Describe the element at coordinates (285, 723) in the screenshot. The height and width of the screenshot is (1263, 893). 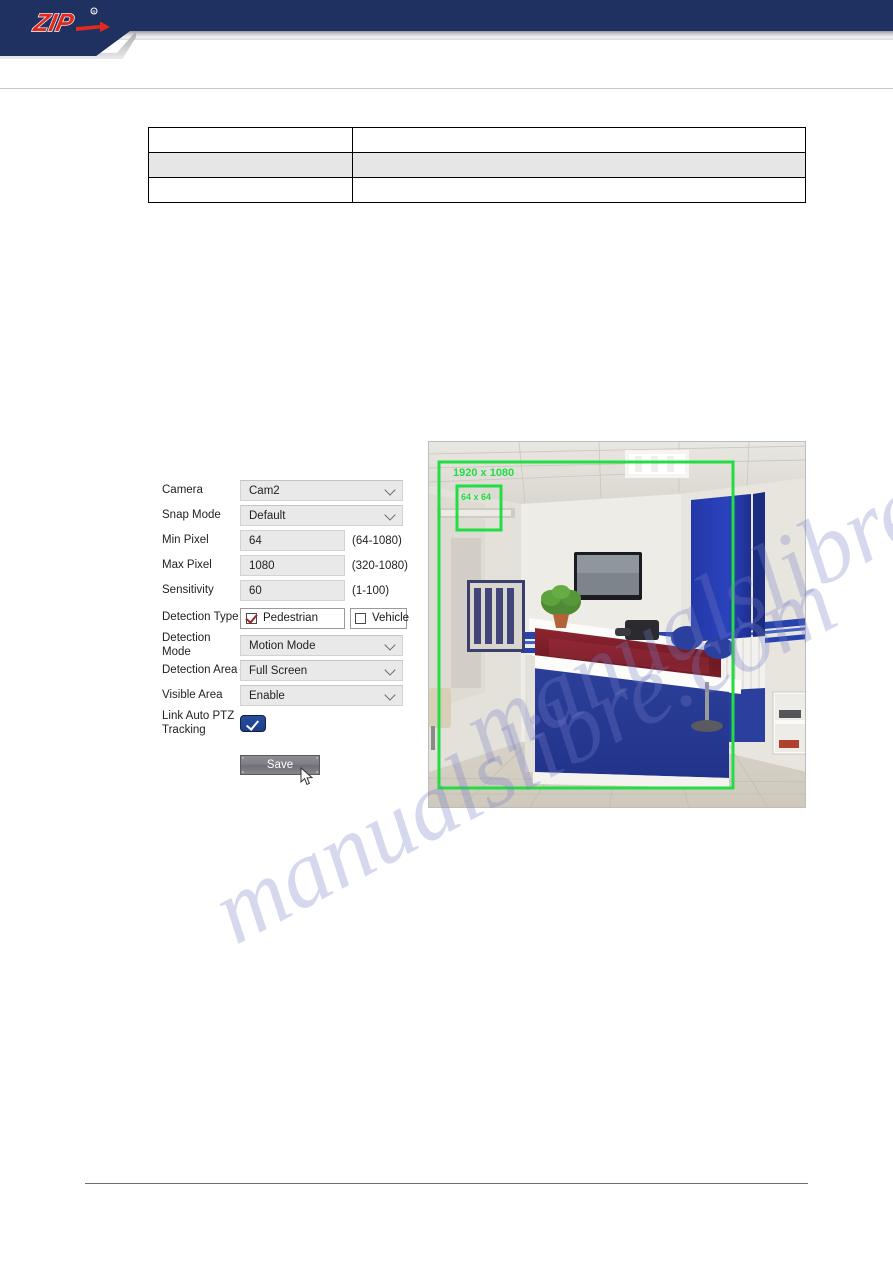
I see `form-row-link-auto-ptz: Link Auto PTZ Tracking` at that location.